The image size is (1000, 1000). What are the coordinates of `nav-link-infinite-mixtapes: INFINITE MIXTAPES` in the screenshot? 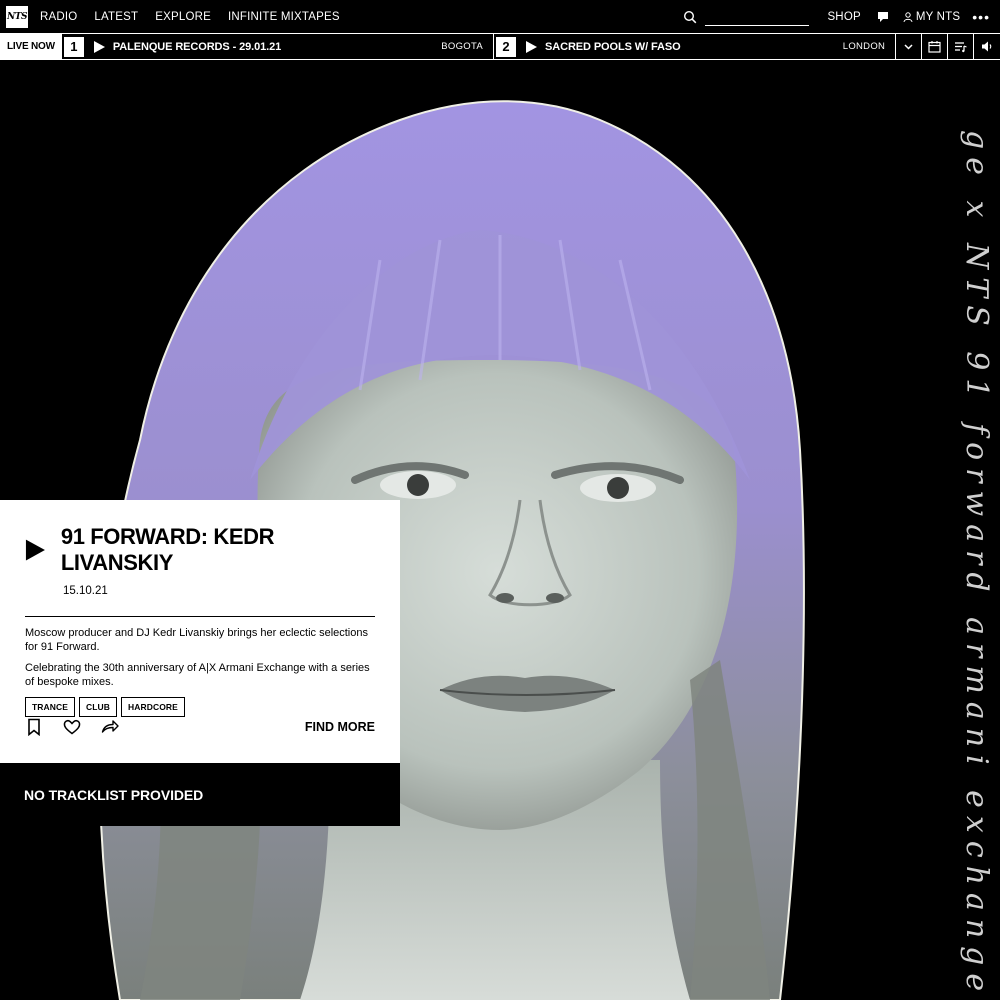 It's located at (284, 17).